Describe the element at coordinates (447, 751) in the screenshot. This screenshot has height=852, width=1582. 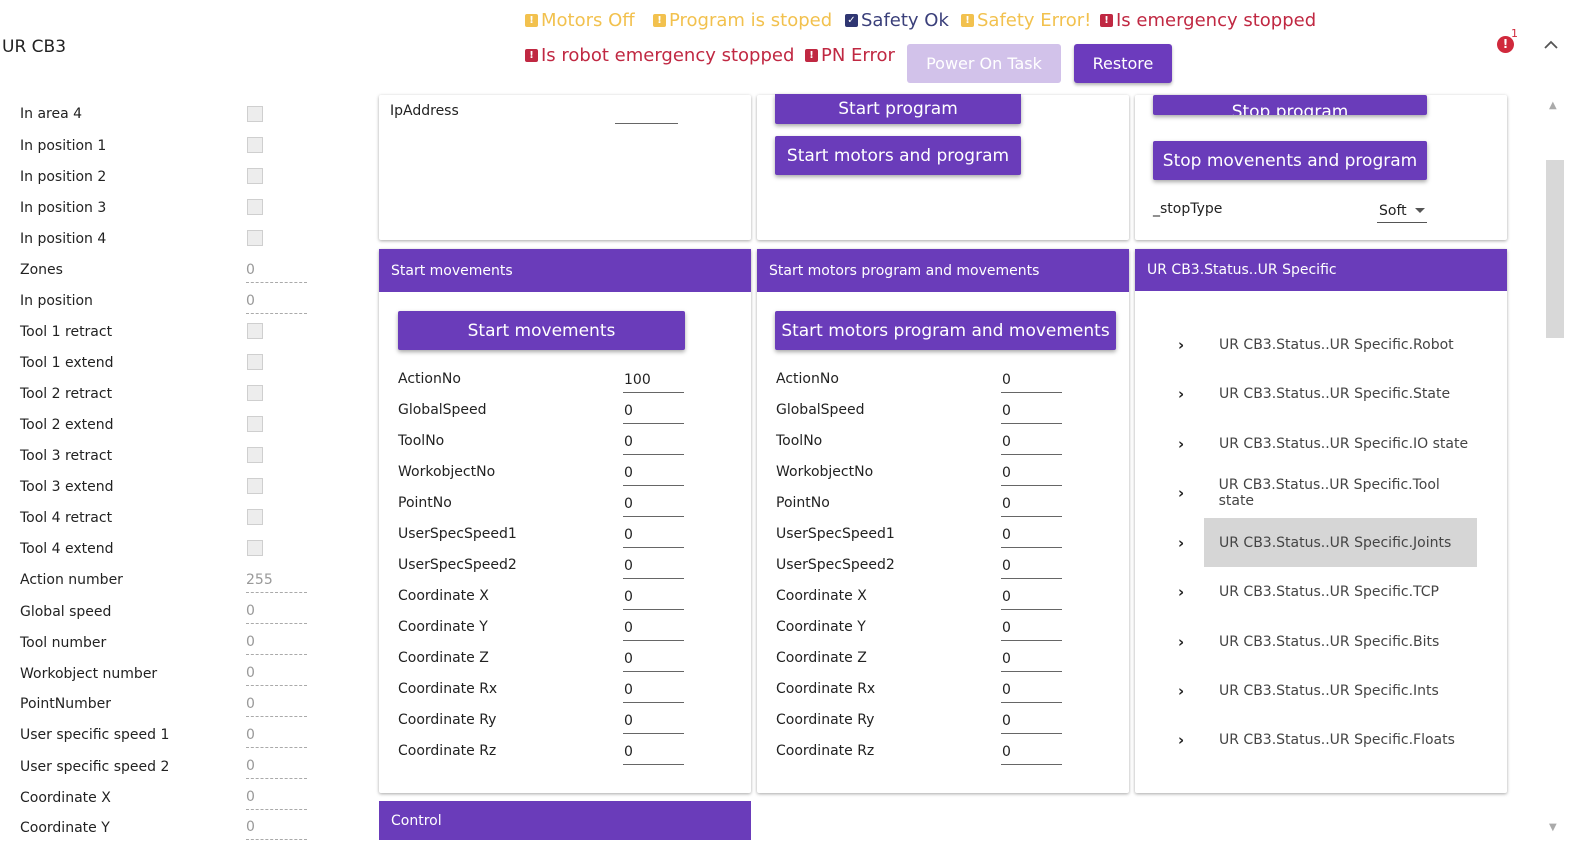
I see `sm-coord-rz-label: Coordinate Rz` at that location.